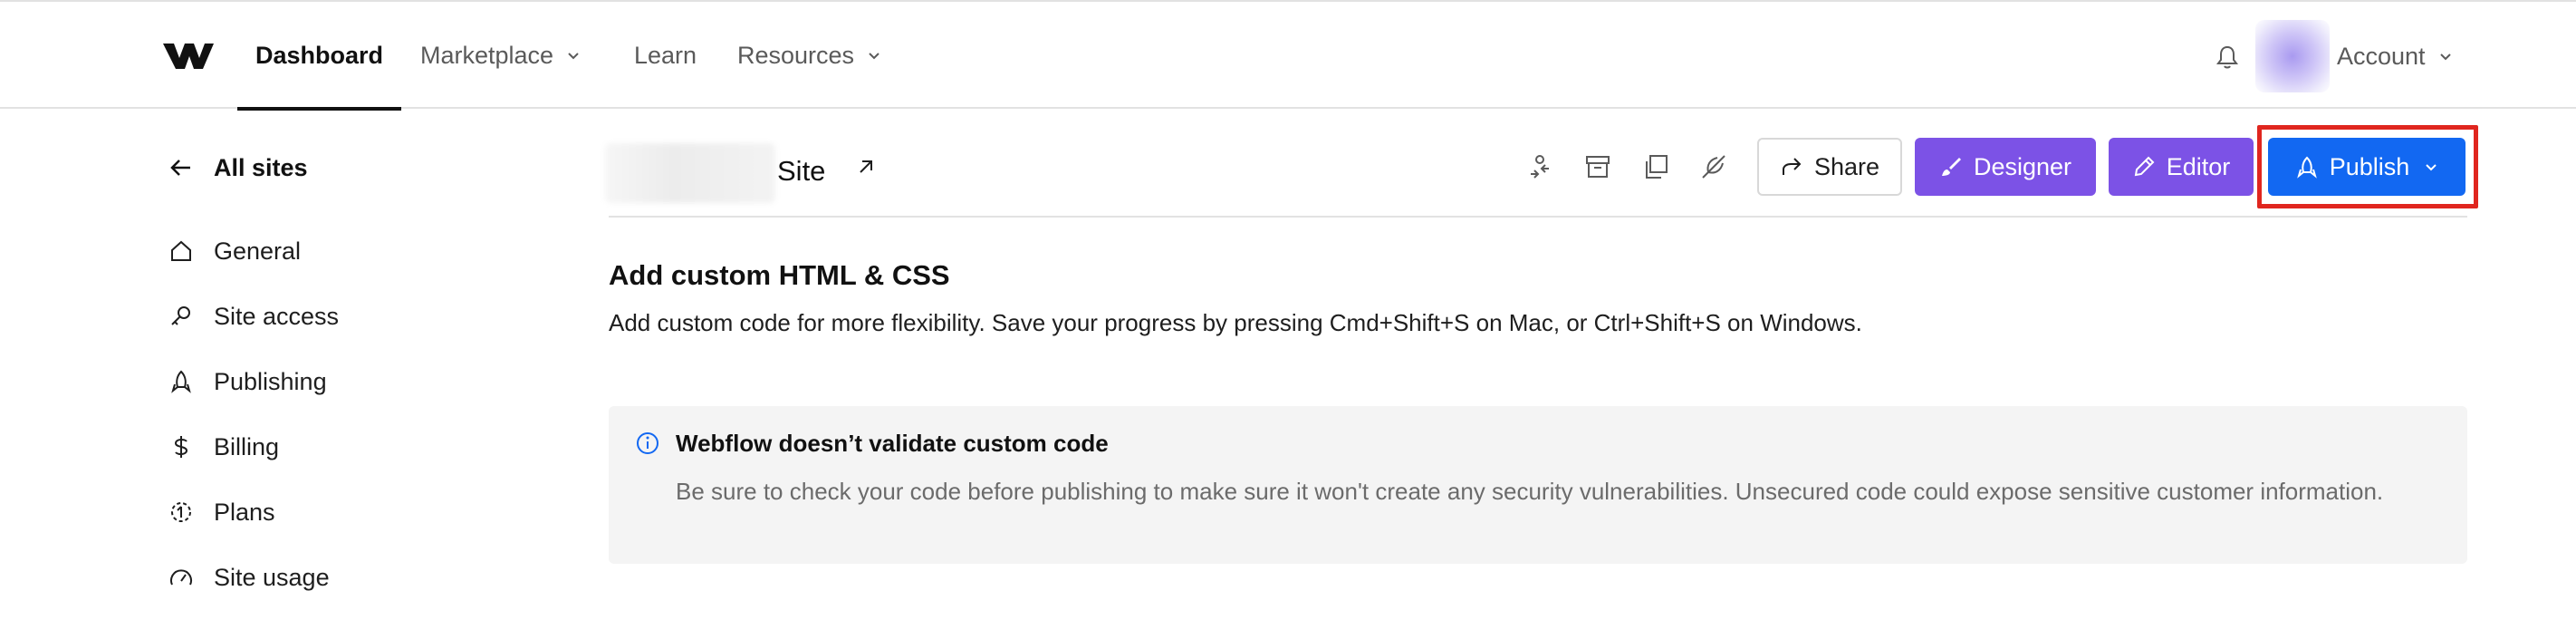 The height and width of the screenshot is (620, 2576). I want to click on editor-button: Editor, so click(2181, 167).